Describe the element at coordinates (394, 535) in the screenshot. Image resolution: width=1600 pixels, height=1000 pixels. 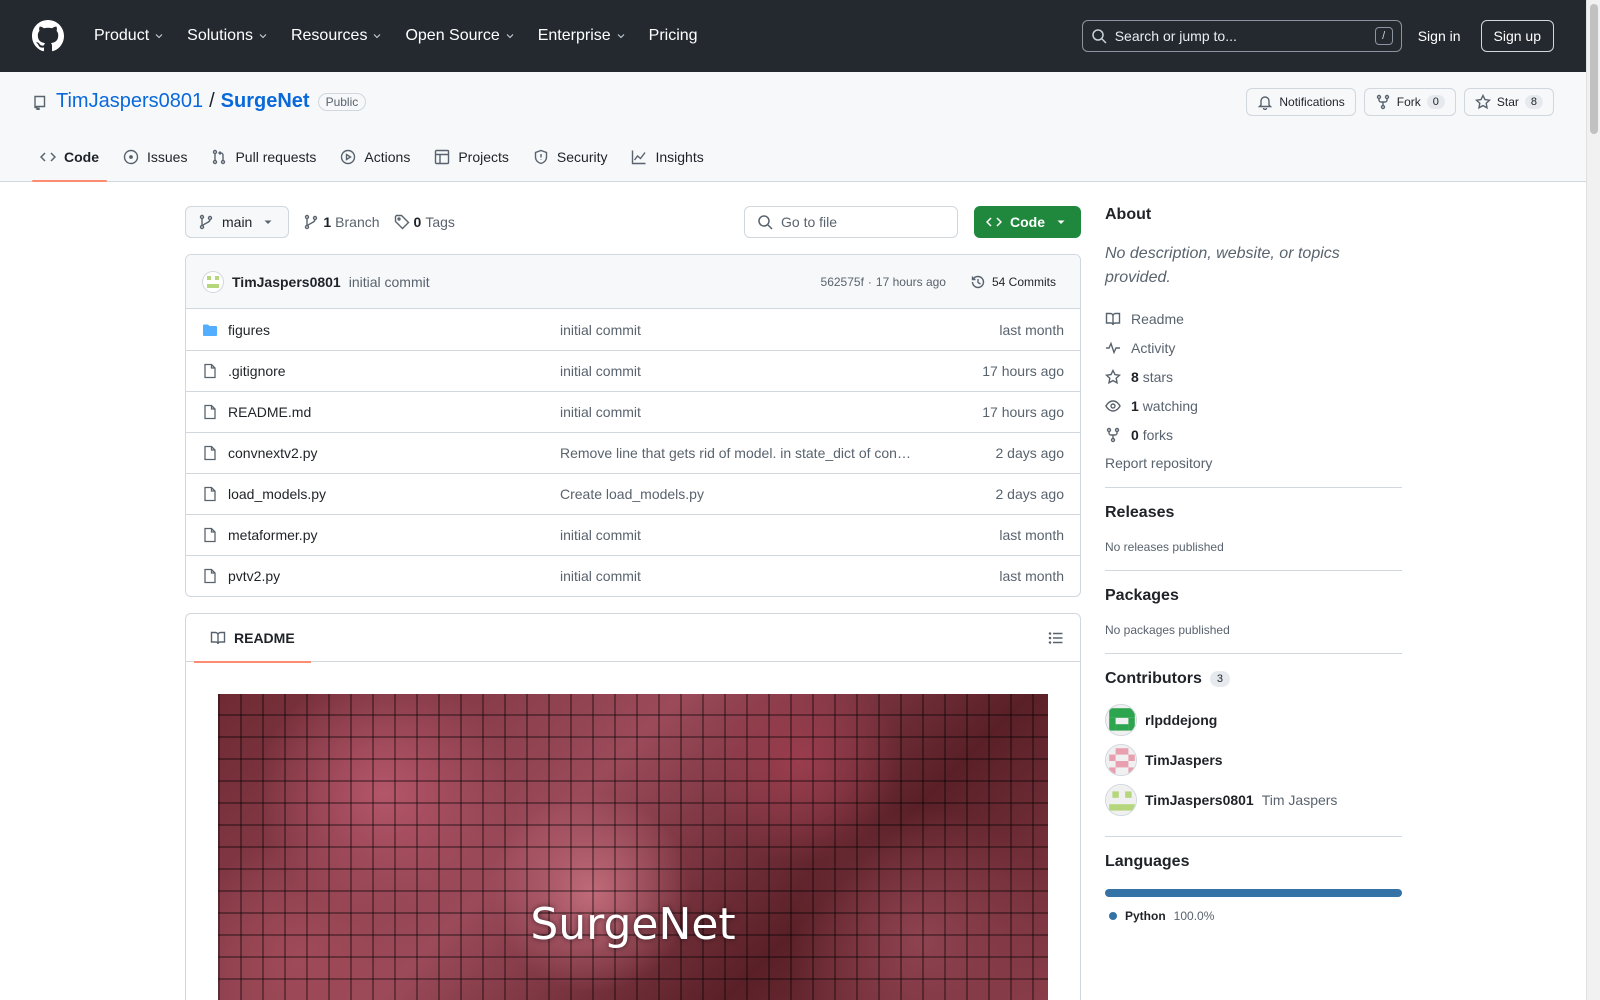
I see `file-name-link: metaformer.py` at that location.